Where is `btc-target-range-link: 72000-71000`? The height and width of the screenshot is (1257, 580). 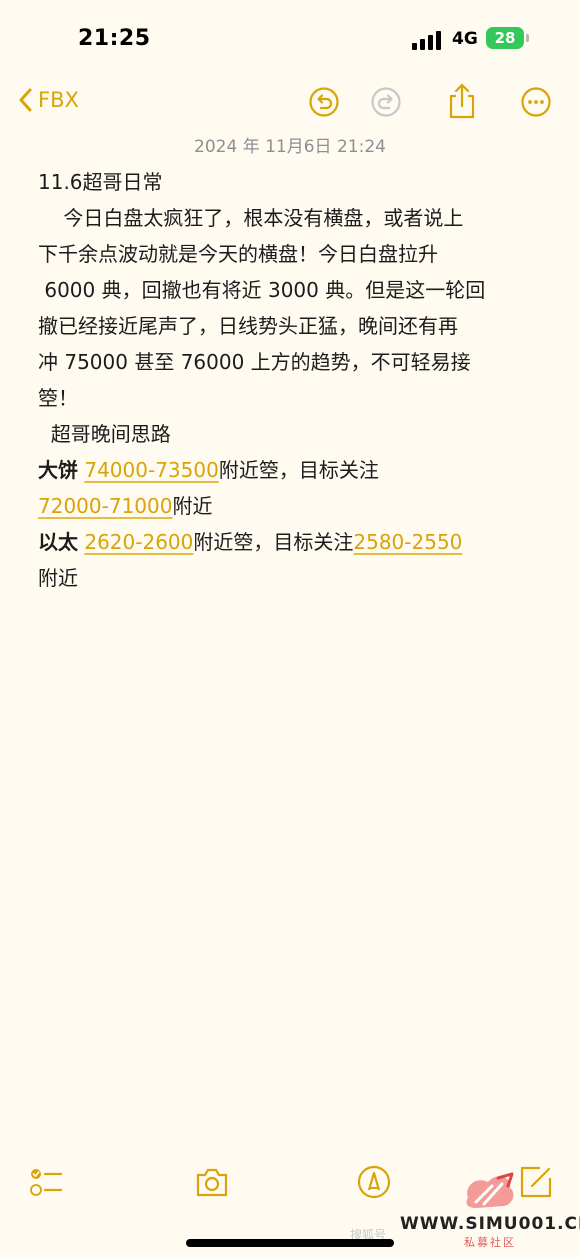 btc-target-range-link: 72000-71000 is located at coordinates (105, 506).